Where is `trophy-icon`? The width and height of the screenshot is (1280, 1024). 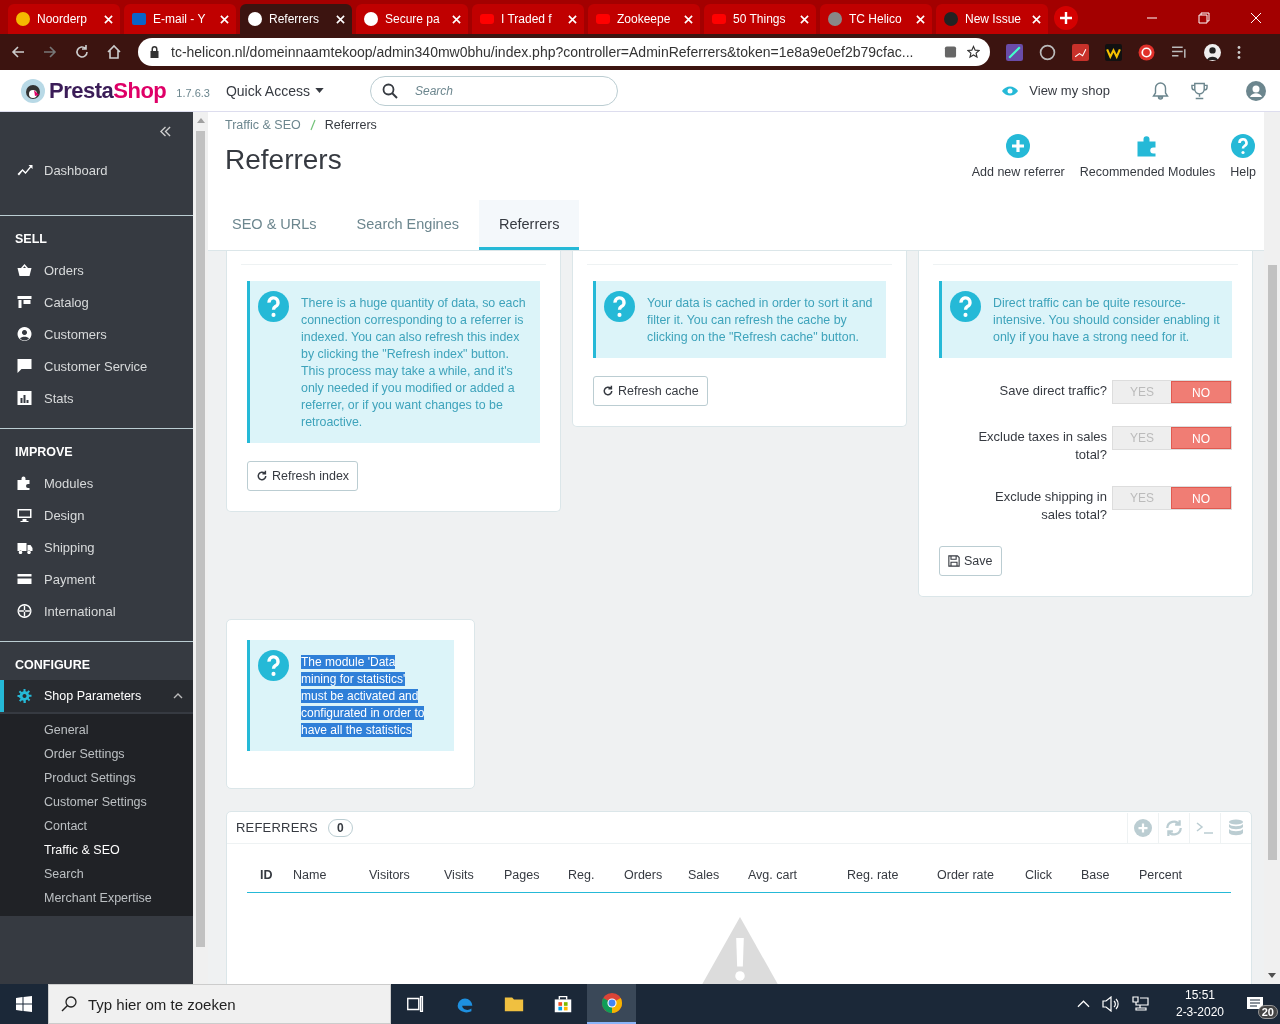
trophy-icon is located at coordinates (1199, 90).